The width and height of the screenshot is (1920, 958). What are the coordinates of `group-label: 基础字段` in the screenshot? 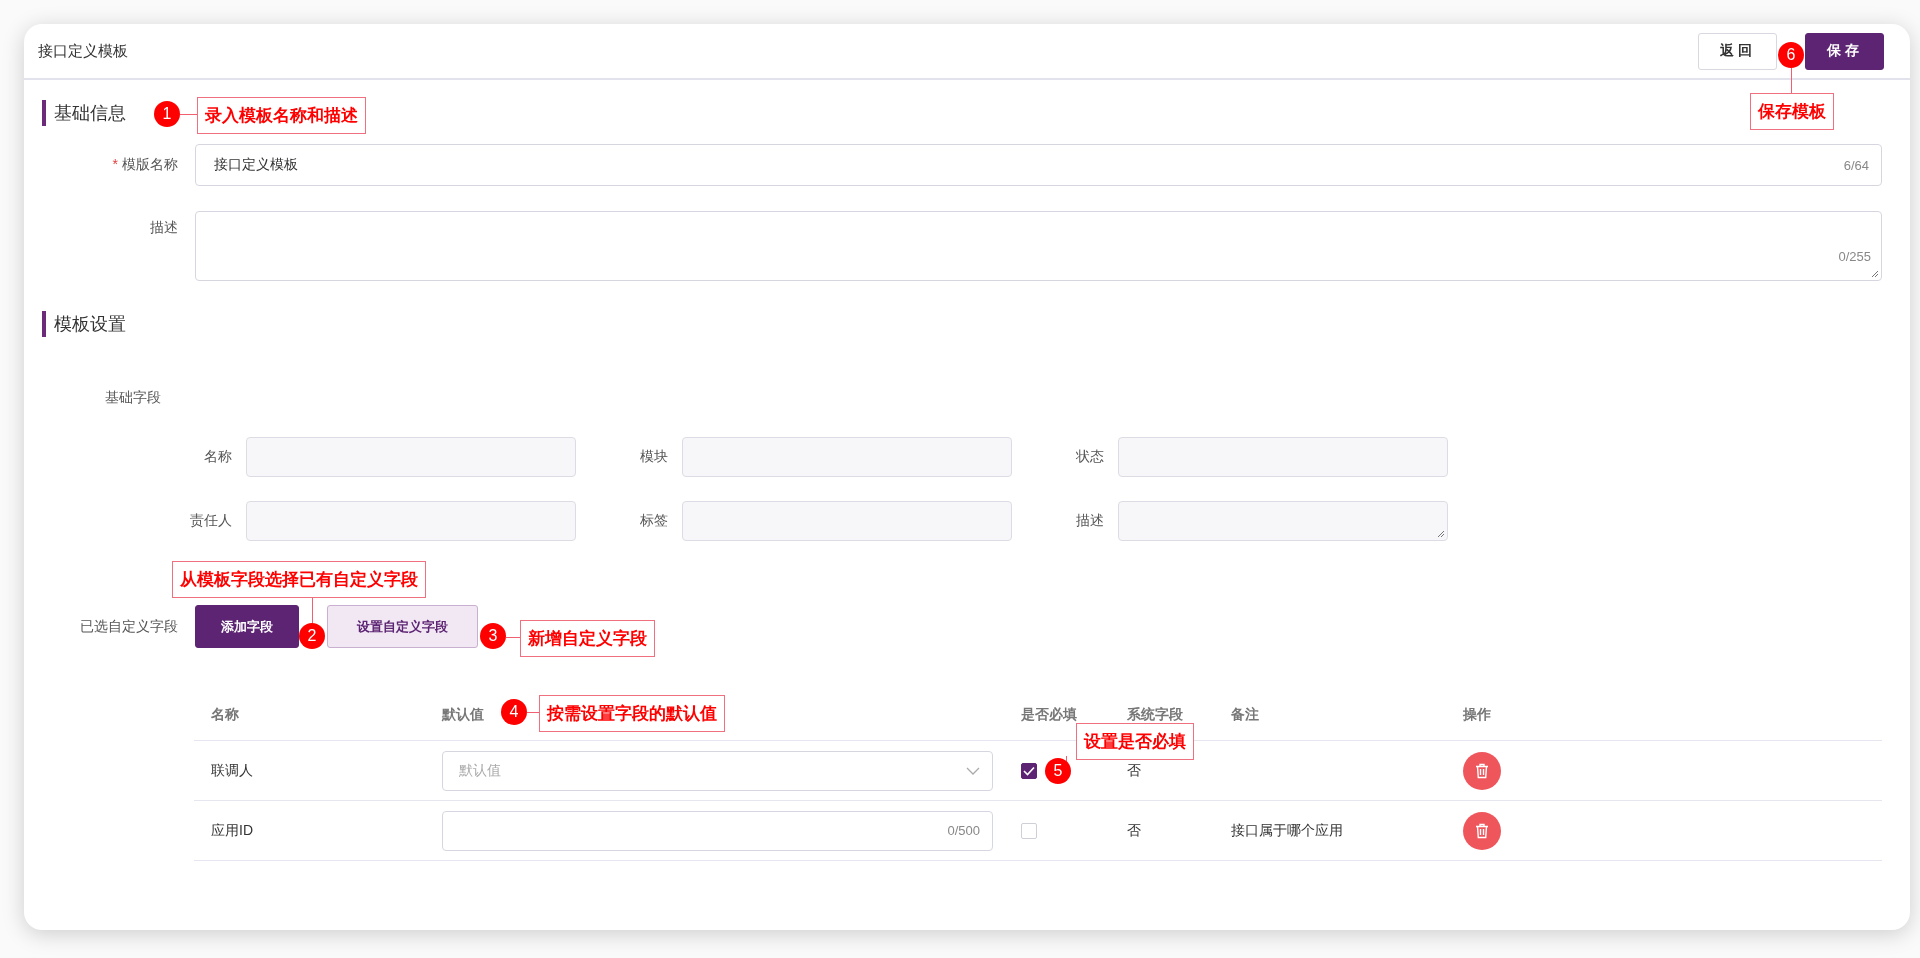 It's located at (133, 398).